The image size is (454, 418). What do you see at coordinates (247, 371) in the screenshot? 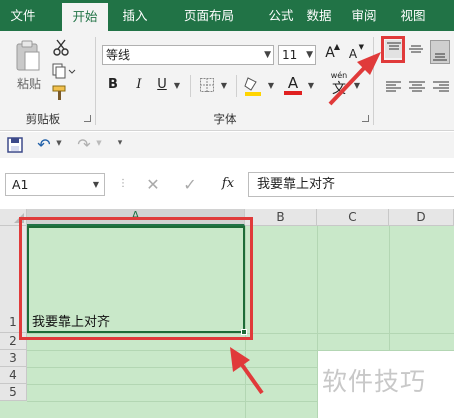
I see `arrow-to-cell` at bounding box center [247, 371].